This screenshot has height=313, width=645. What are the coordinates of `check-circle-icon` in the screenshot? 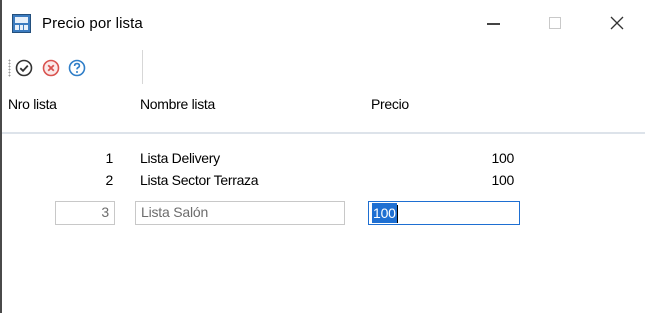 It's located at (24, 68).